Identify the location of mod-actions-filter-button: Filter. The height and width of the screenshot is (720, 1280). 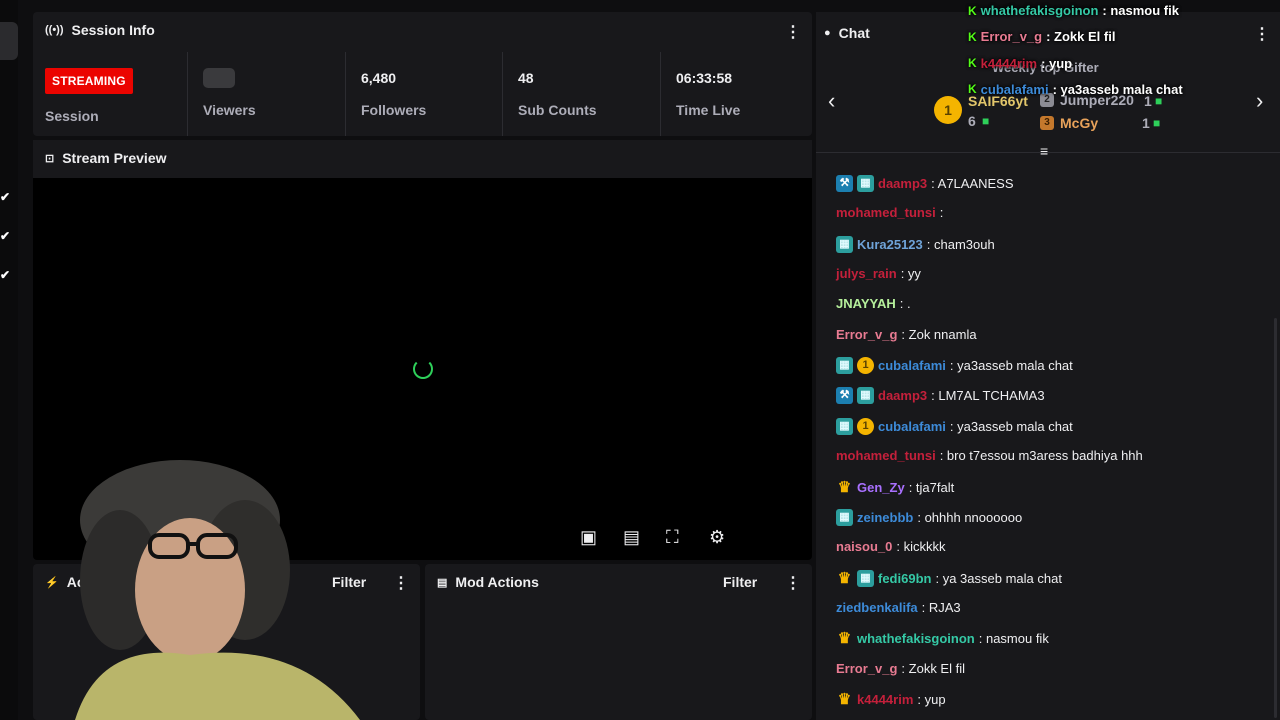
(740, 582).